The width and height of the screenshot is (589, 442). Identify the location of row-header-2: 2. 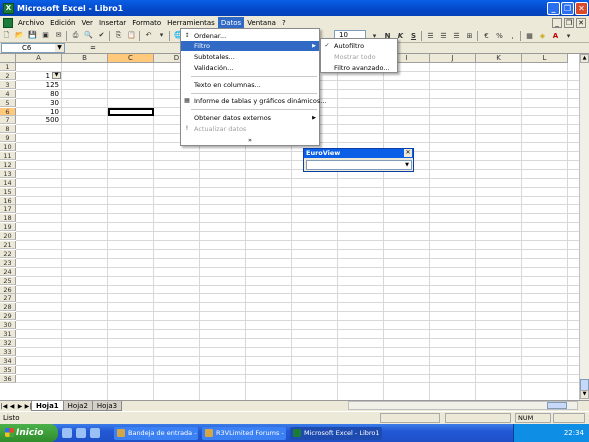
(8, 75).